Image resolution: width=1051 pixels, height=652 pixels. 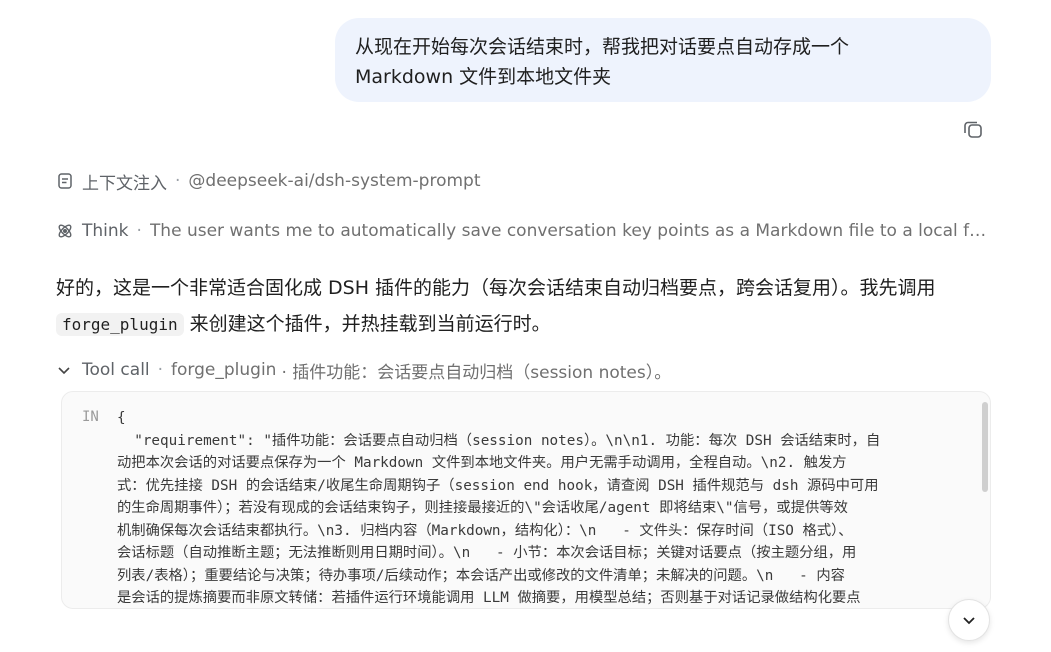 What do you see at coordinates (120, 324) in the screenshot?
I see `inline-code: forge_plugin` at bounding box center [120, 324].